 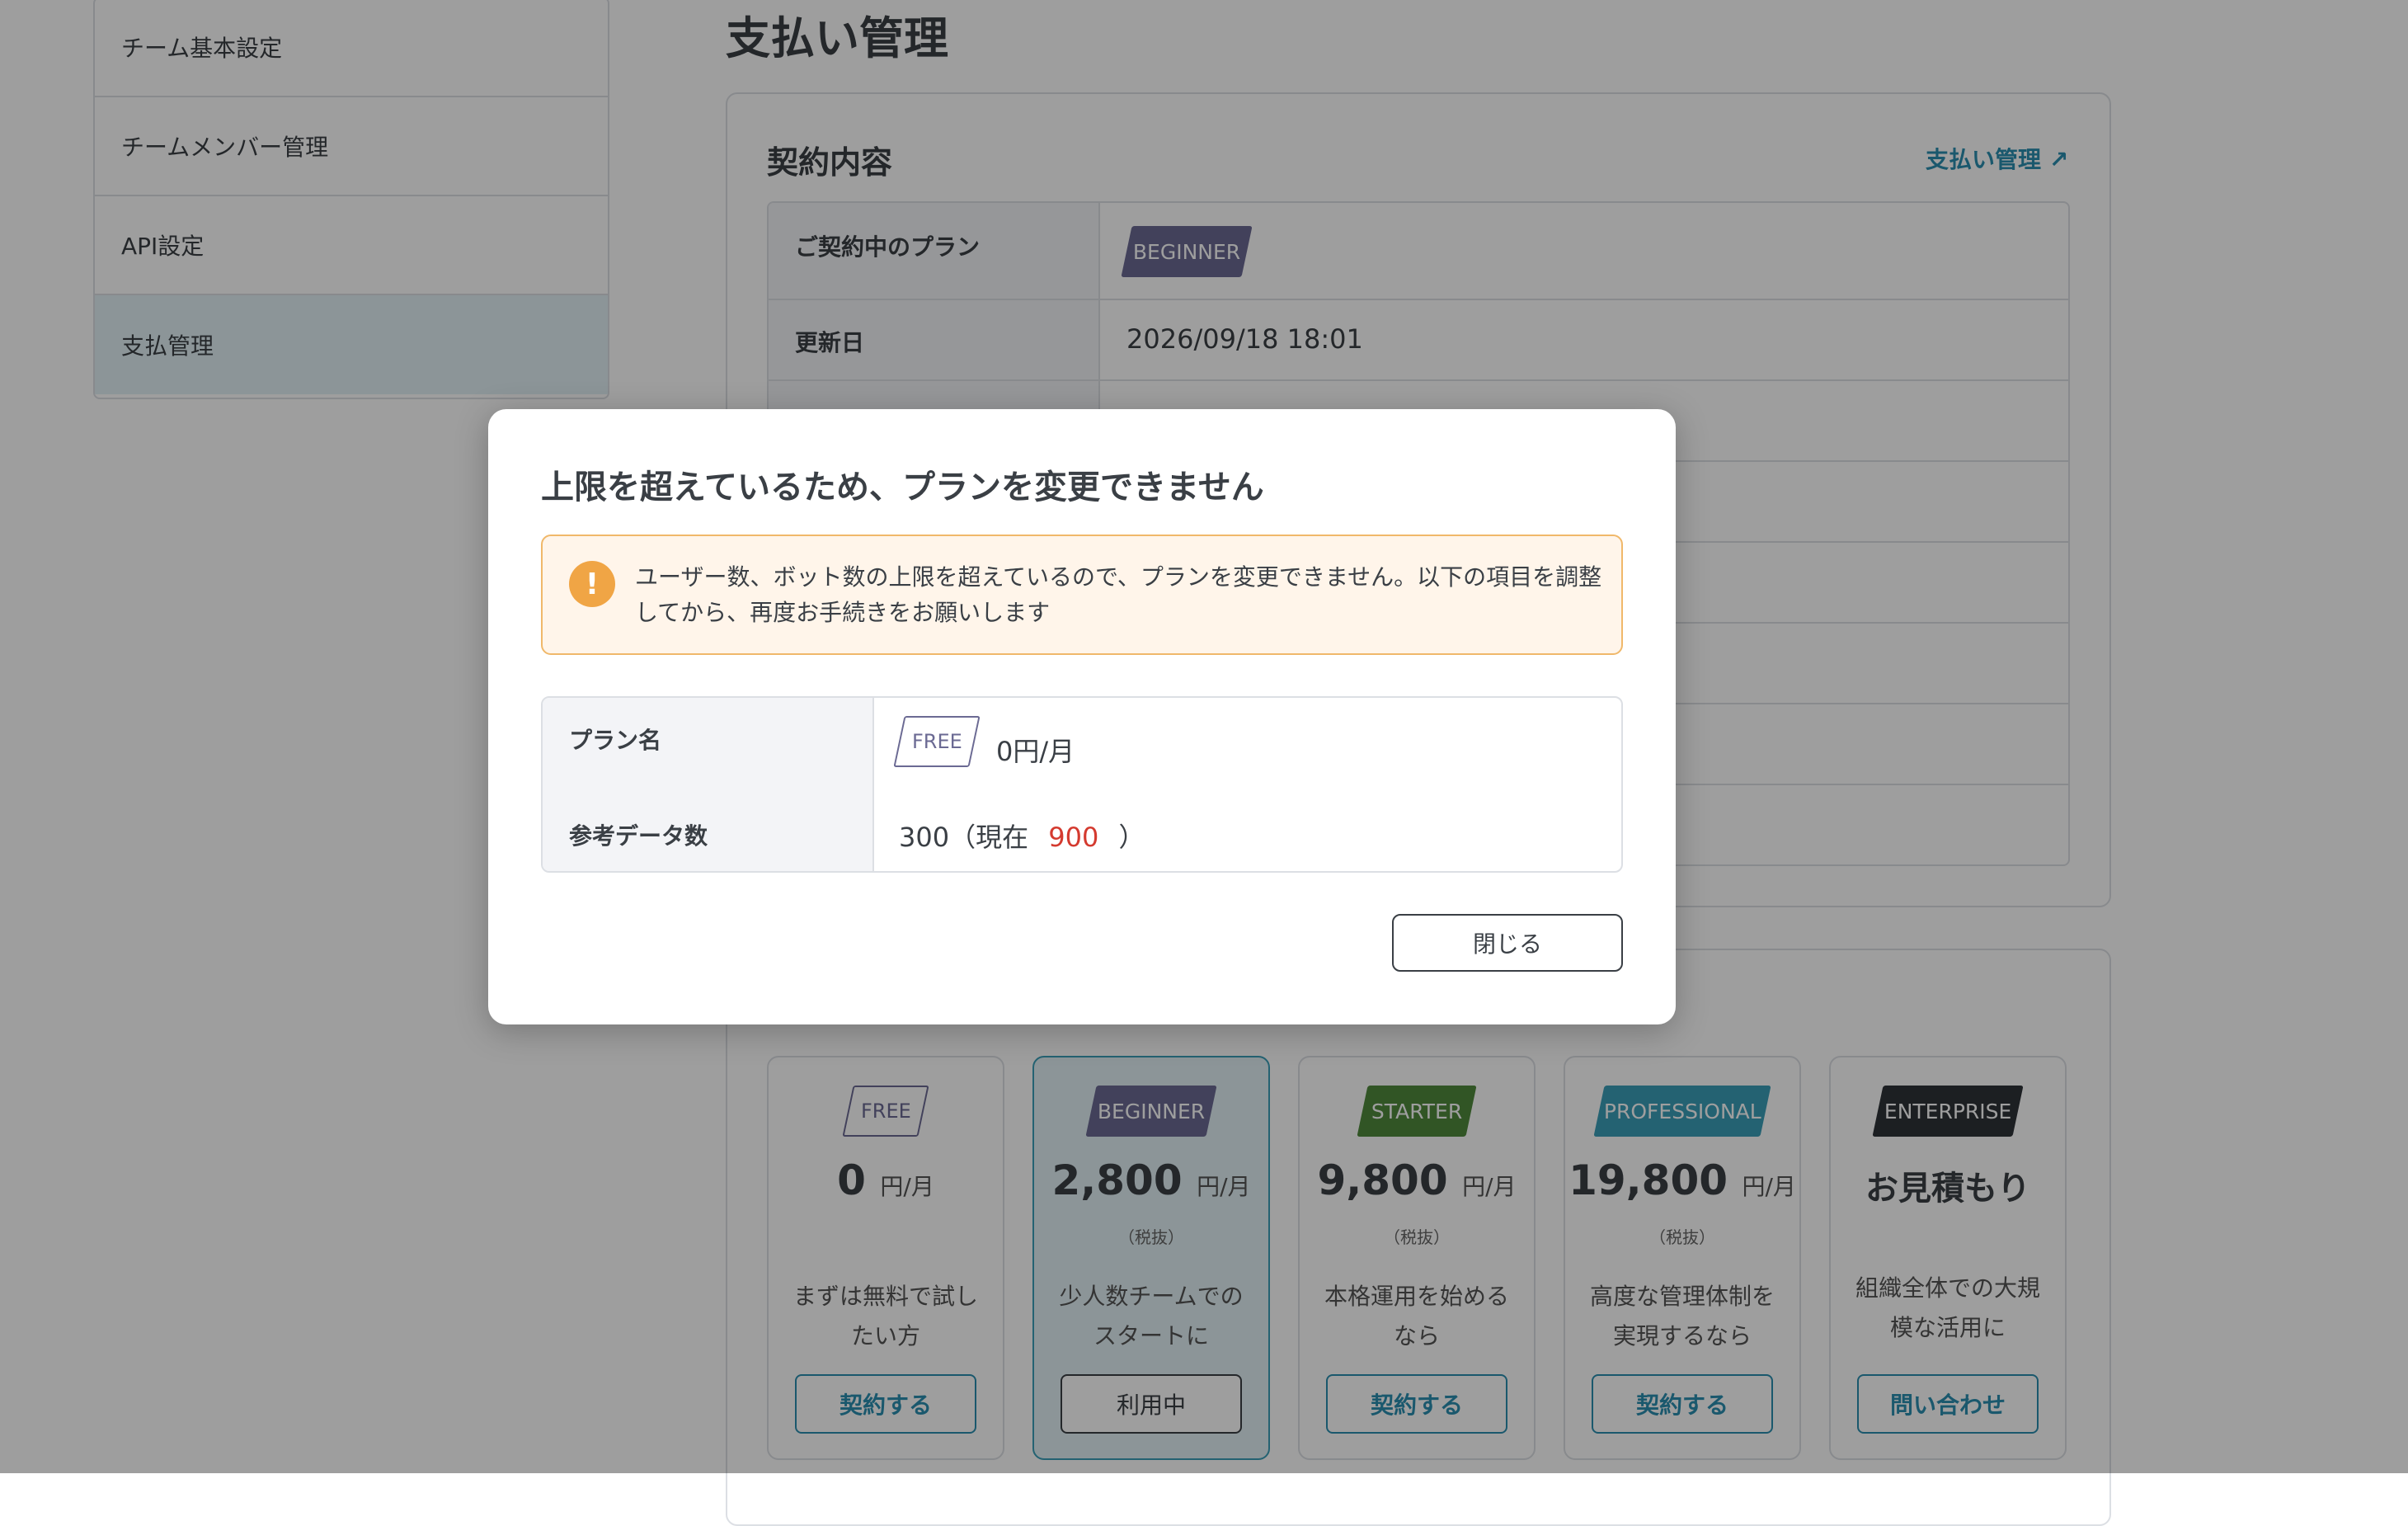 I want to click on data-close-paren: ）, so click(x=1132, y=837).